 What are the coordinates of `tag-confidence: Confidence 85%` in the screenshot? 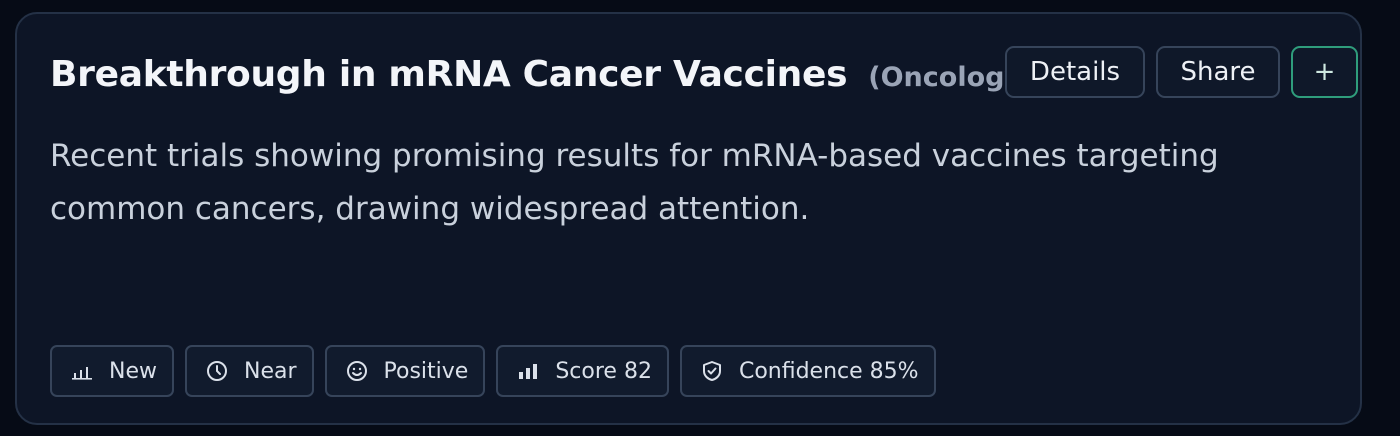 It's located at (807, 371).